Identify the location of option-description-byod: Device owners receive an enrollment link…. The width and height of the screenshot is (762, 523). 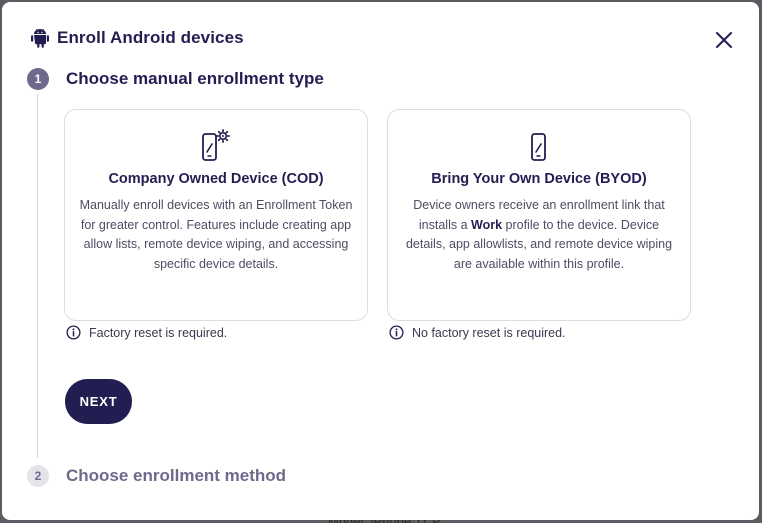
(539, 235).